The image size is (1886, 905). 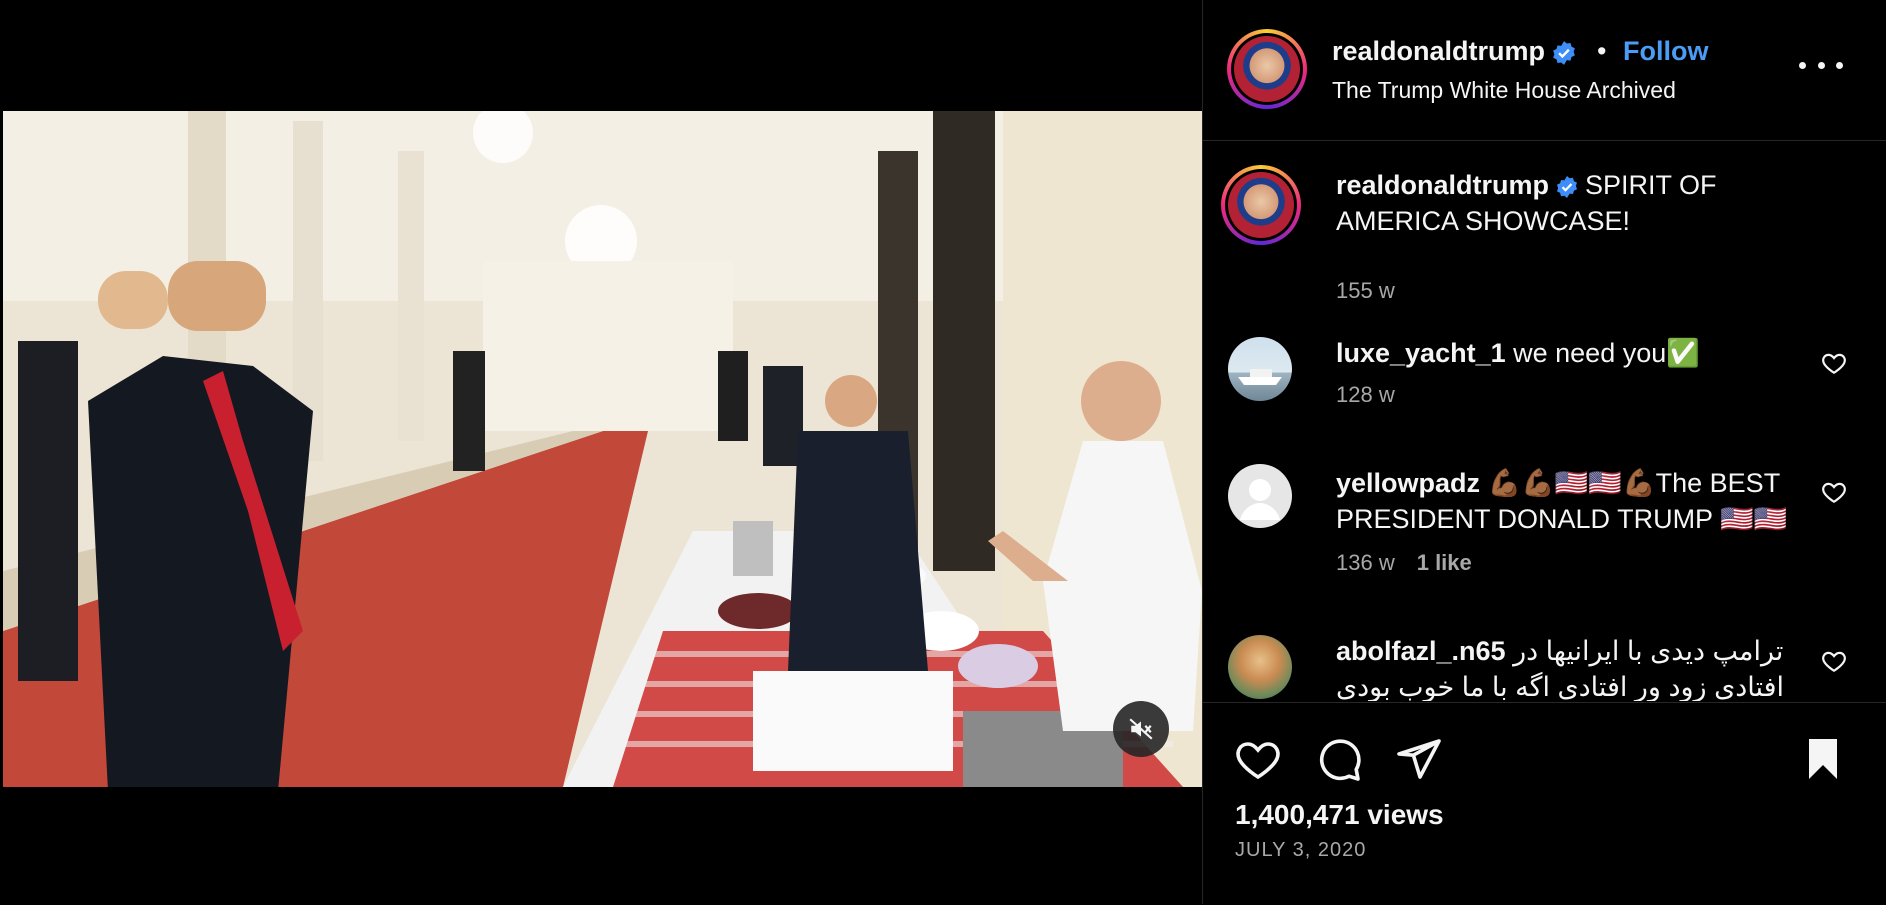 I want to click on author-username-link: realdonaldtrump, so click(x=1454, y=51).